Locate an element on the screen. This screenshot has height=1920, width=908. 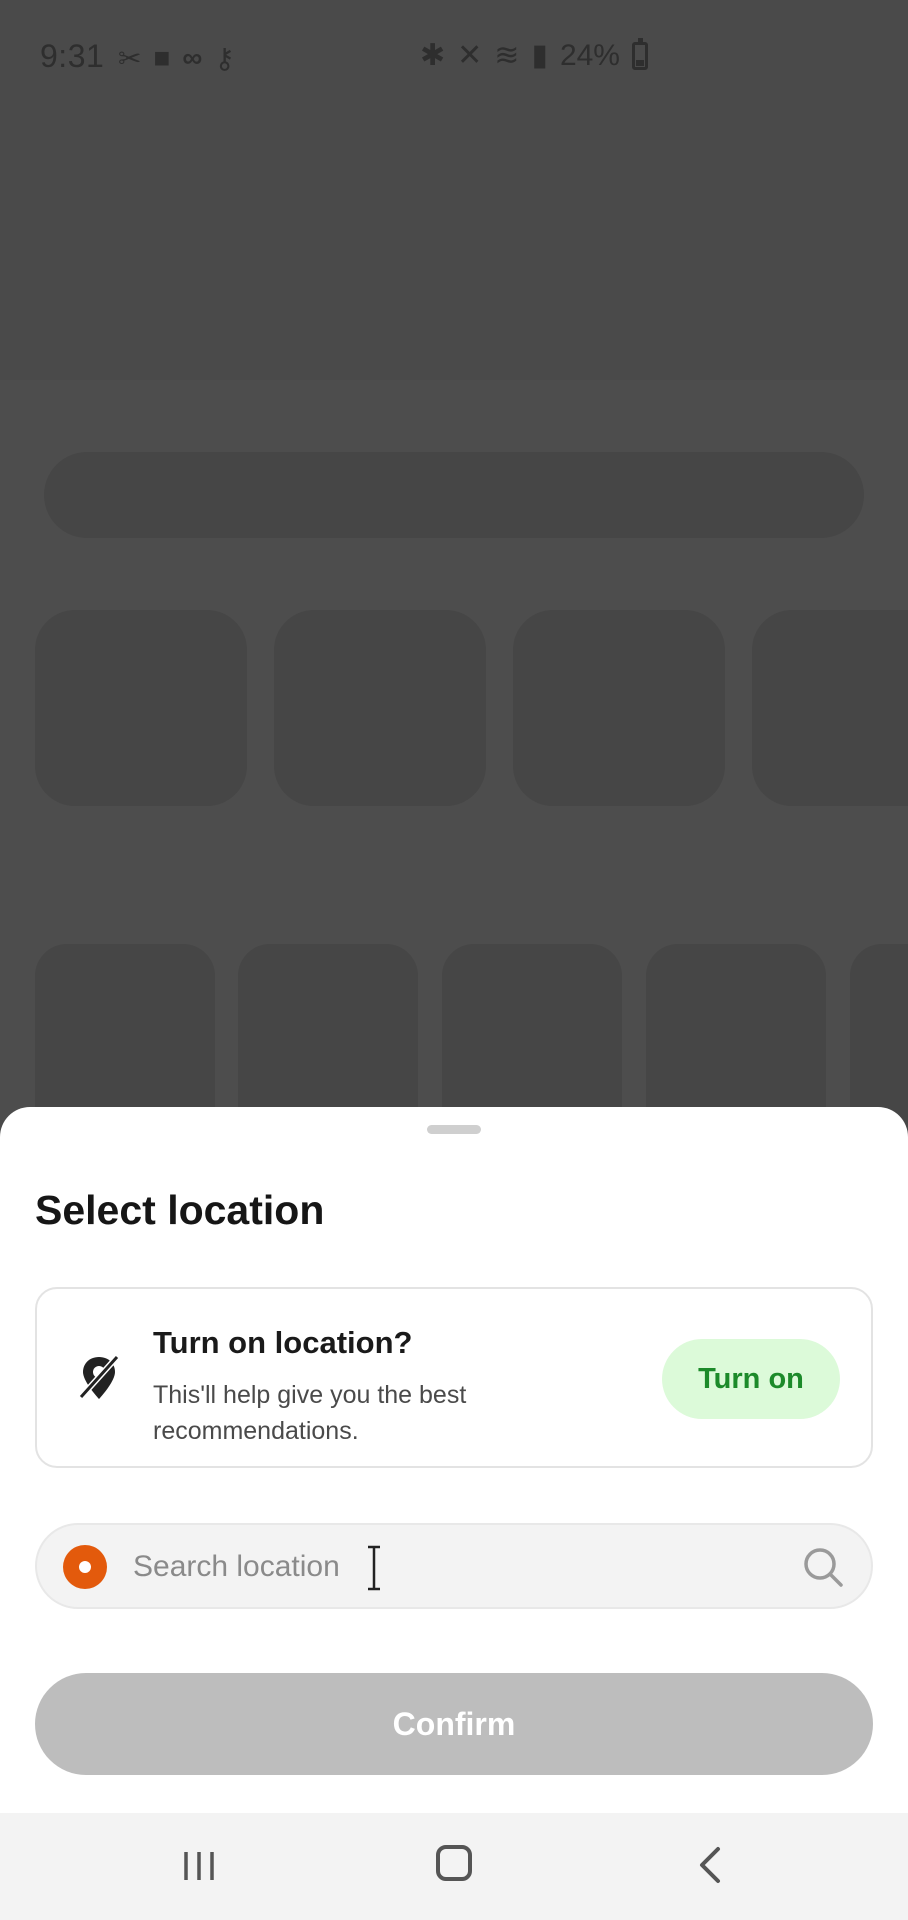
text-cursor-icon is located at coordinates (374, 1568).